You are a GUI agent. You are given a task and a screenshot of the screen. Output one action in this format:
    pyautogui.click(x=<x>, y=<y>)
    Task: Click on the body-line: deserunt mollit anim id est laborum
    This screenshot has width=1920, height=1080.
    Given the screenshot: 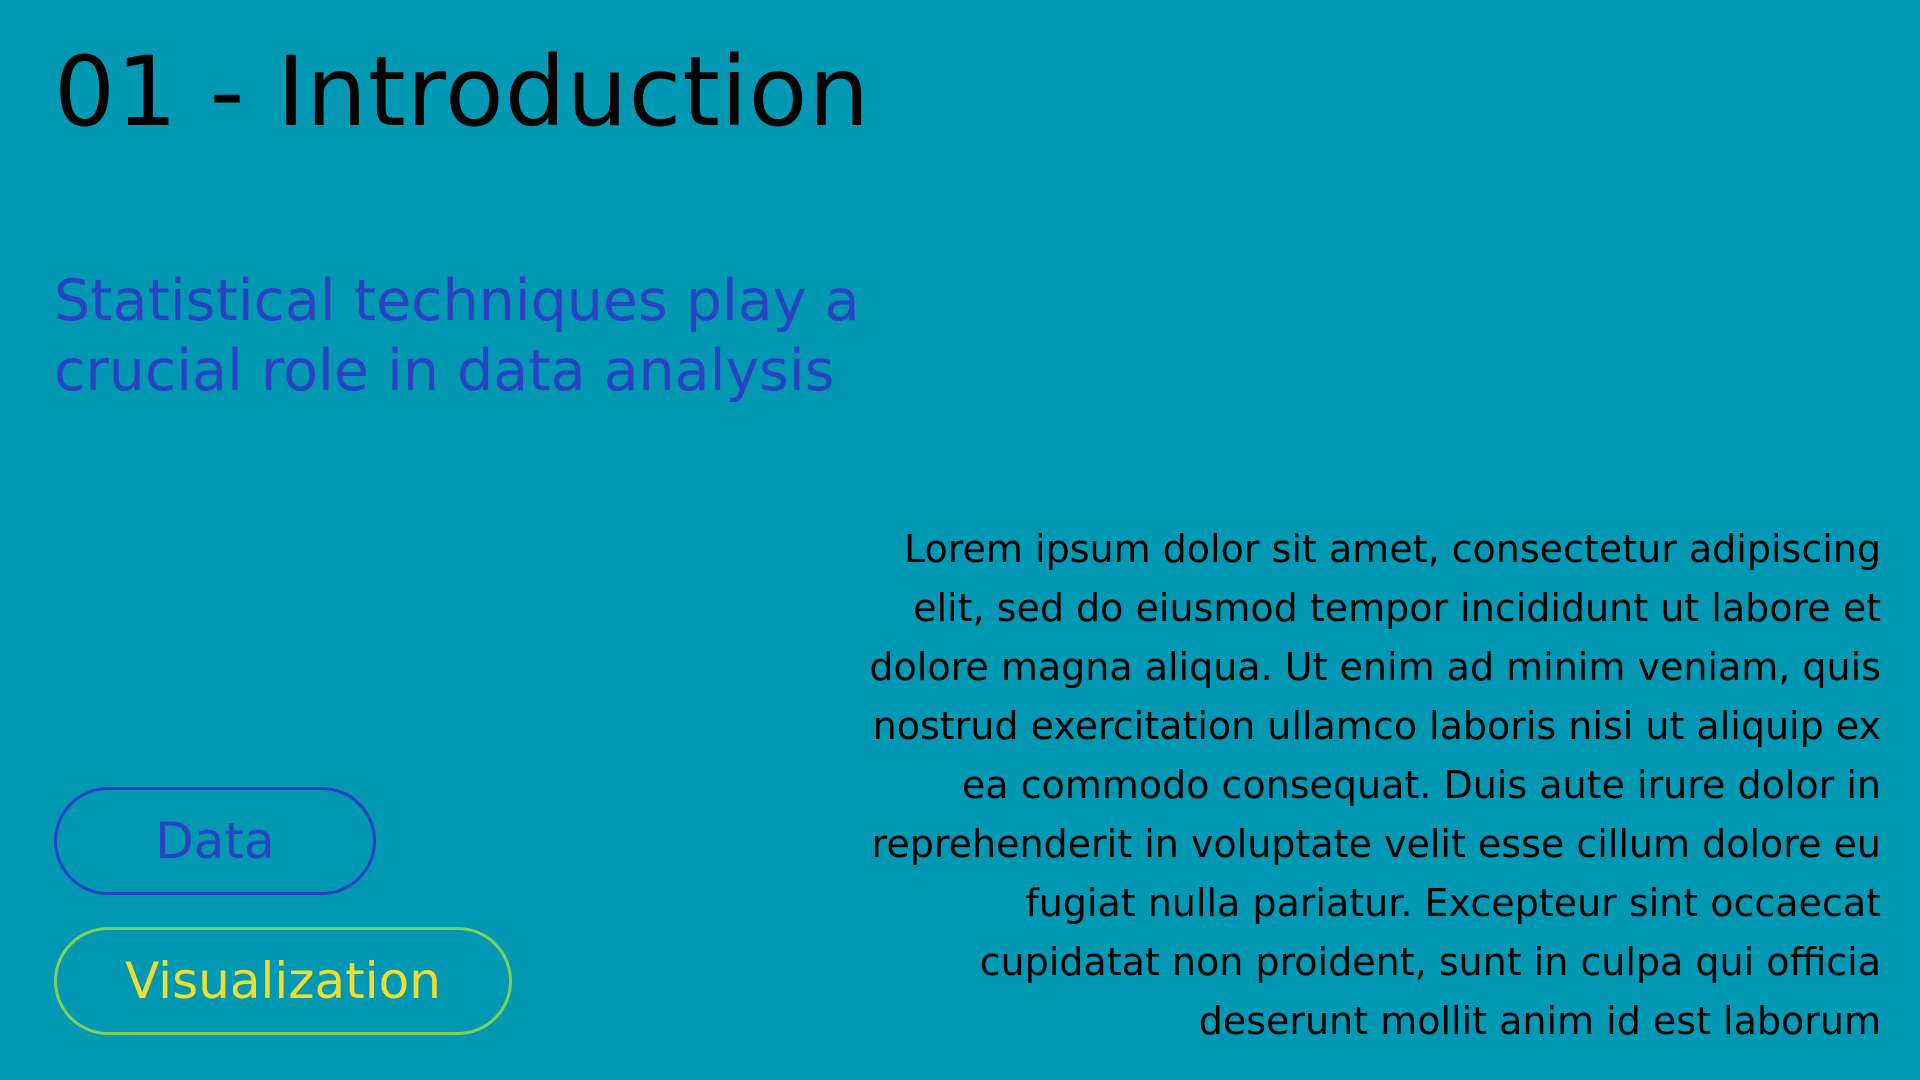 What is the action you would take?
    pyautogui.click(x=1539, y=1021)
    